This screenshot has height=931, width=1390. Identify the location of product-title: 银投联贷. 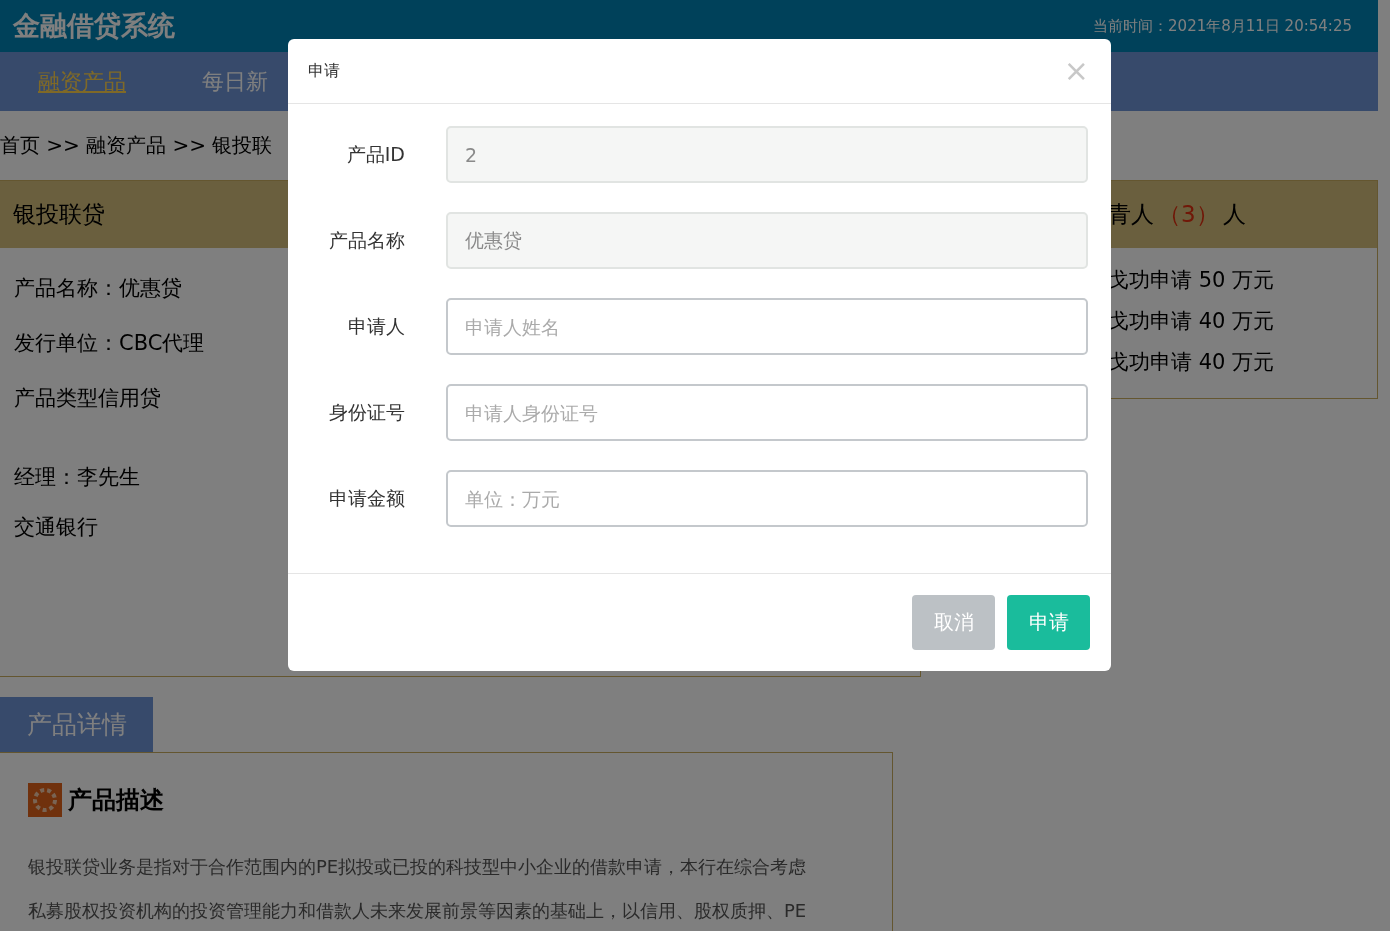
(59, 214).